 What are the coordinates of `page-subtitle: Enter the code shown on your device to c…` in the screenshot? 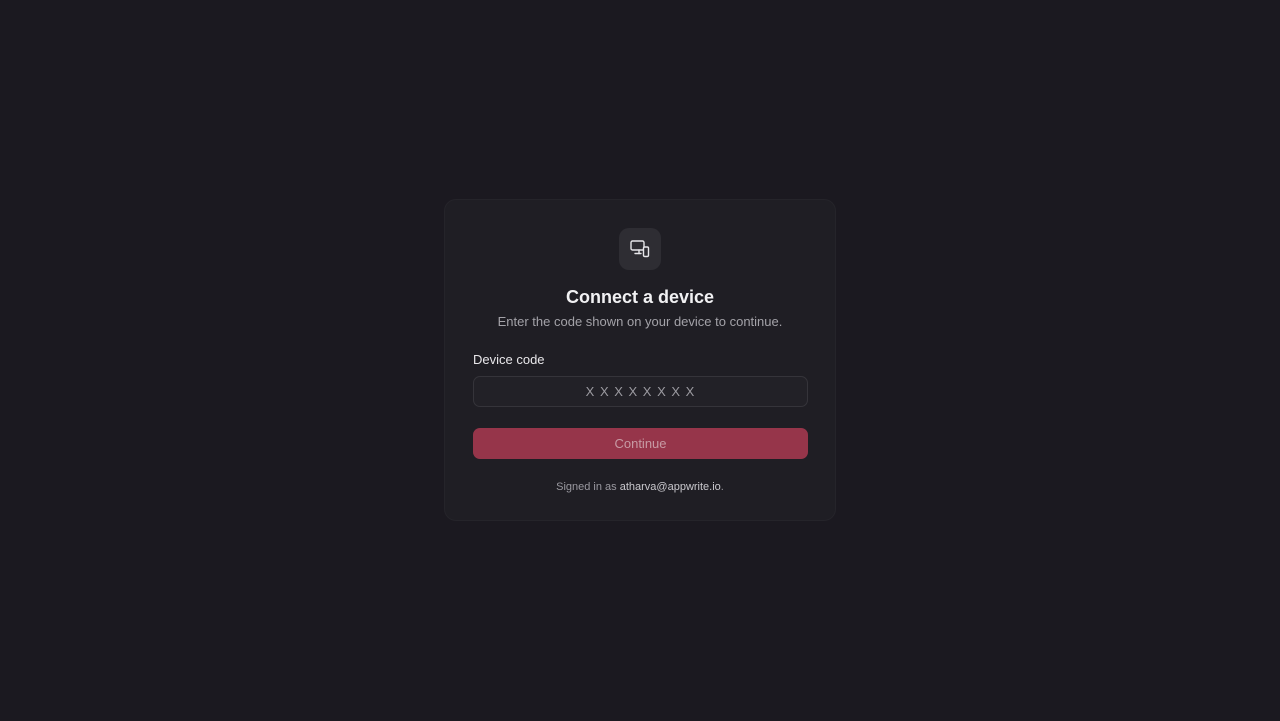 It's located at (640, 321).